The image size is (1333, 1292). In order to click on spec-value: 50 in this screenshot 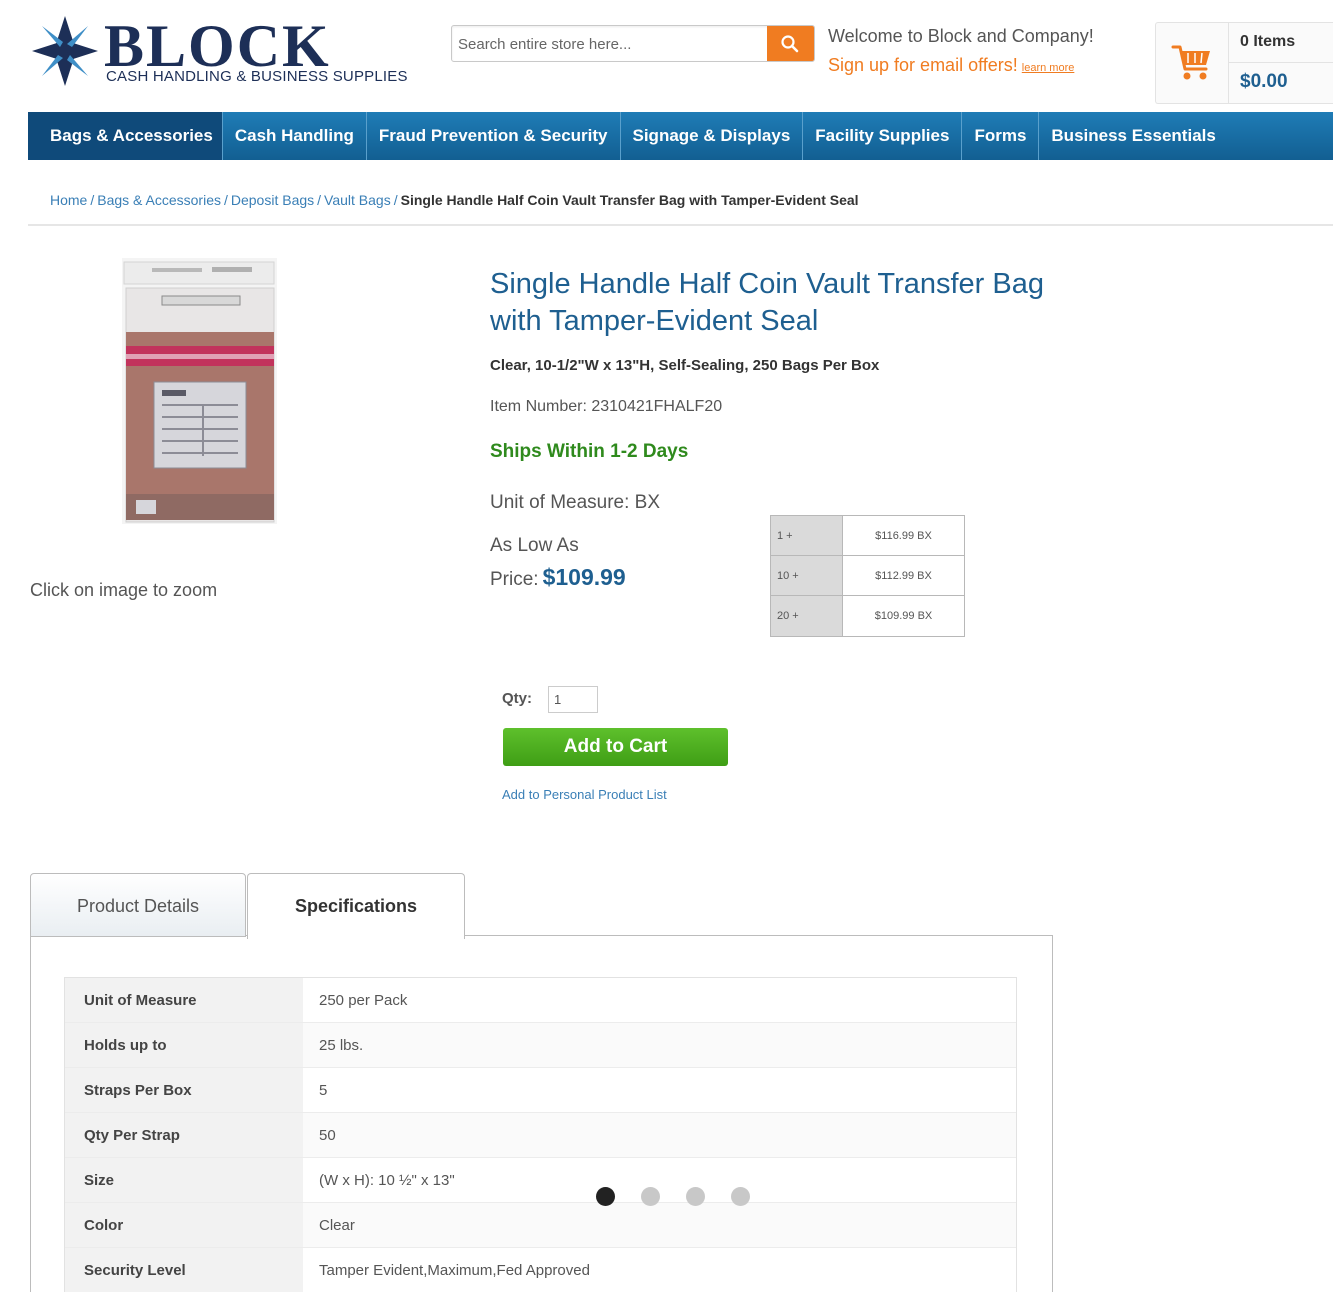, I will do `click(327, 1135)`.